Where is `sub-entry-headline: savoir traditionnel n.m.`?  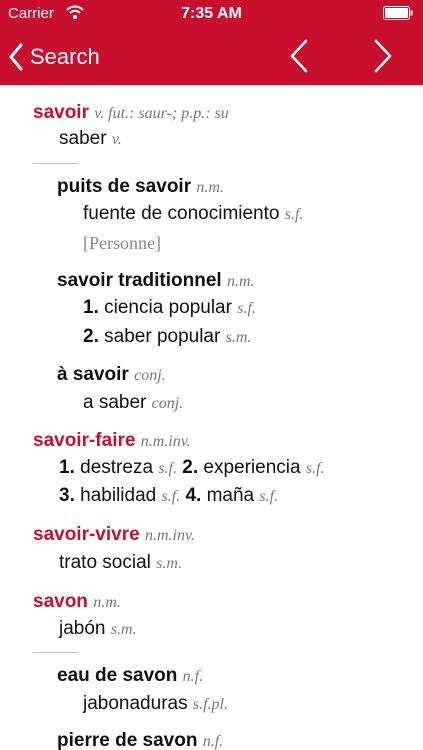
sub-entry-headline: savoir traditionnel n.m. is located at coordinates (156, 281).